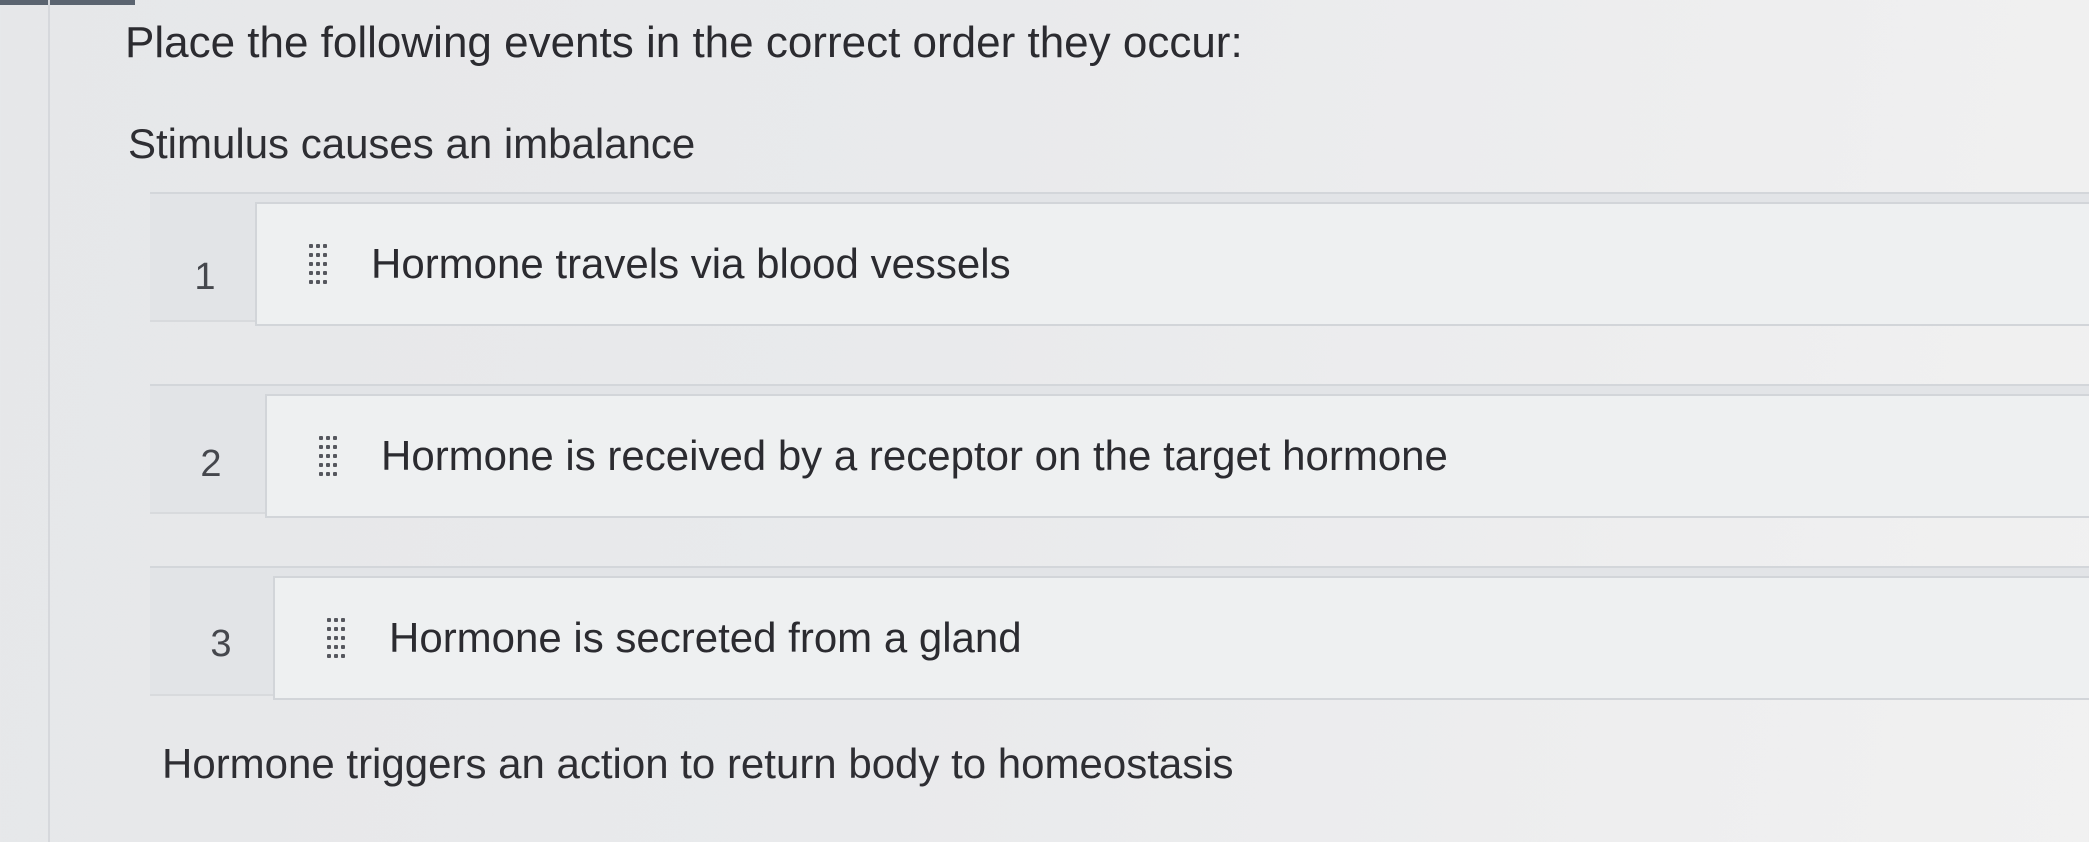 The image size is (2089, 842). Describe the element at coordinates (211, 464) in the screenshot. I see `position-number: 2` at that location.